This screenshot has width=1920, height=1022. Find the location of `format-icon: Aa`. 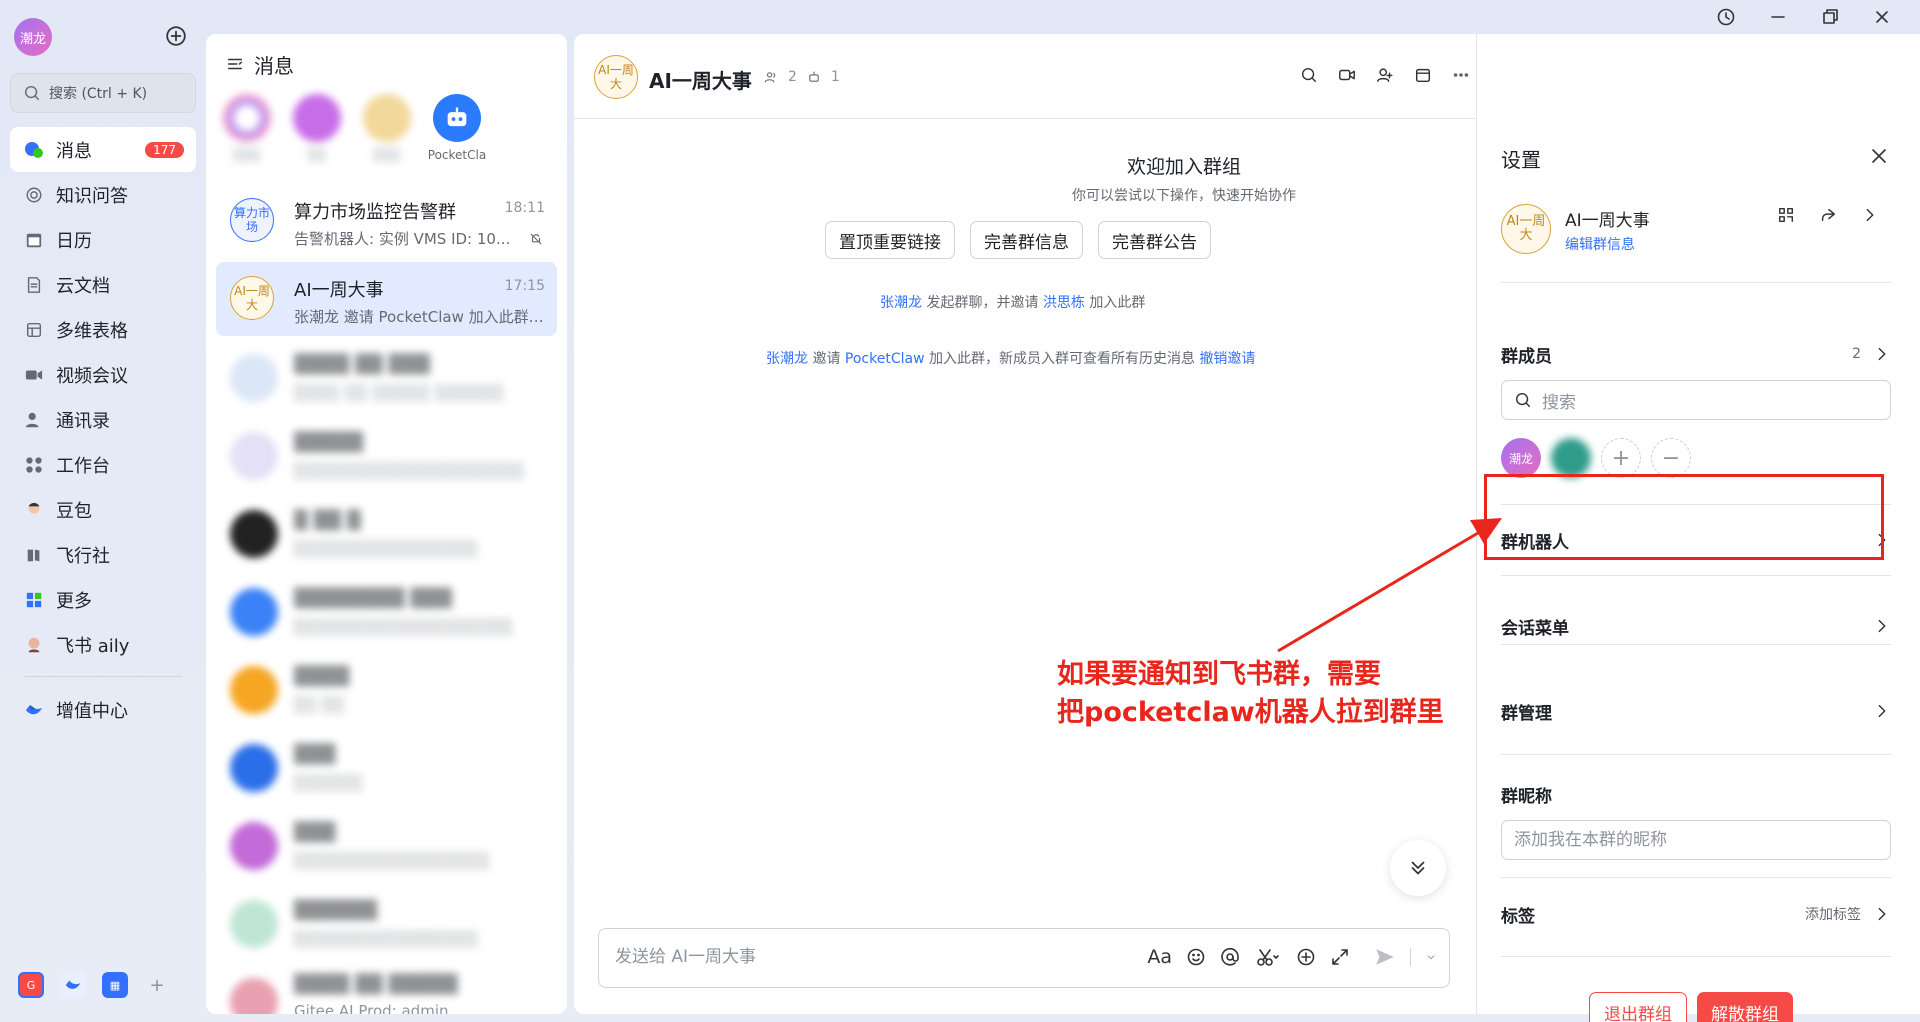

format-icon: Aa is located at coordinates (1159, 957).